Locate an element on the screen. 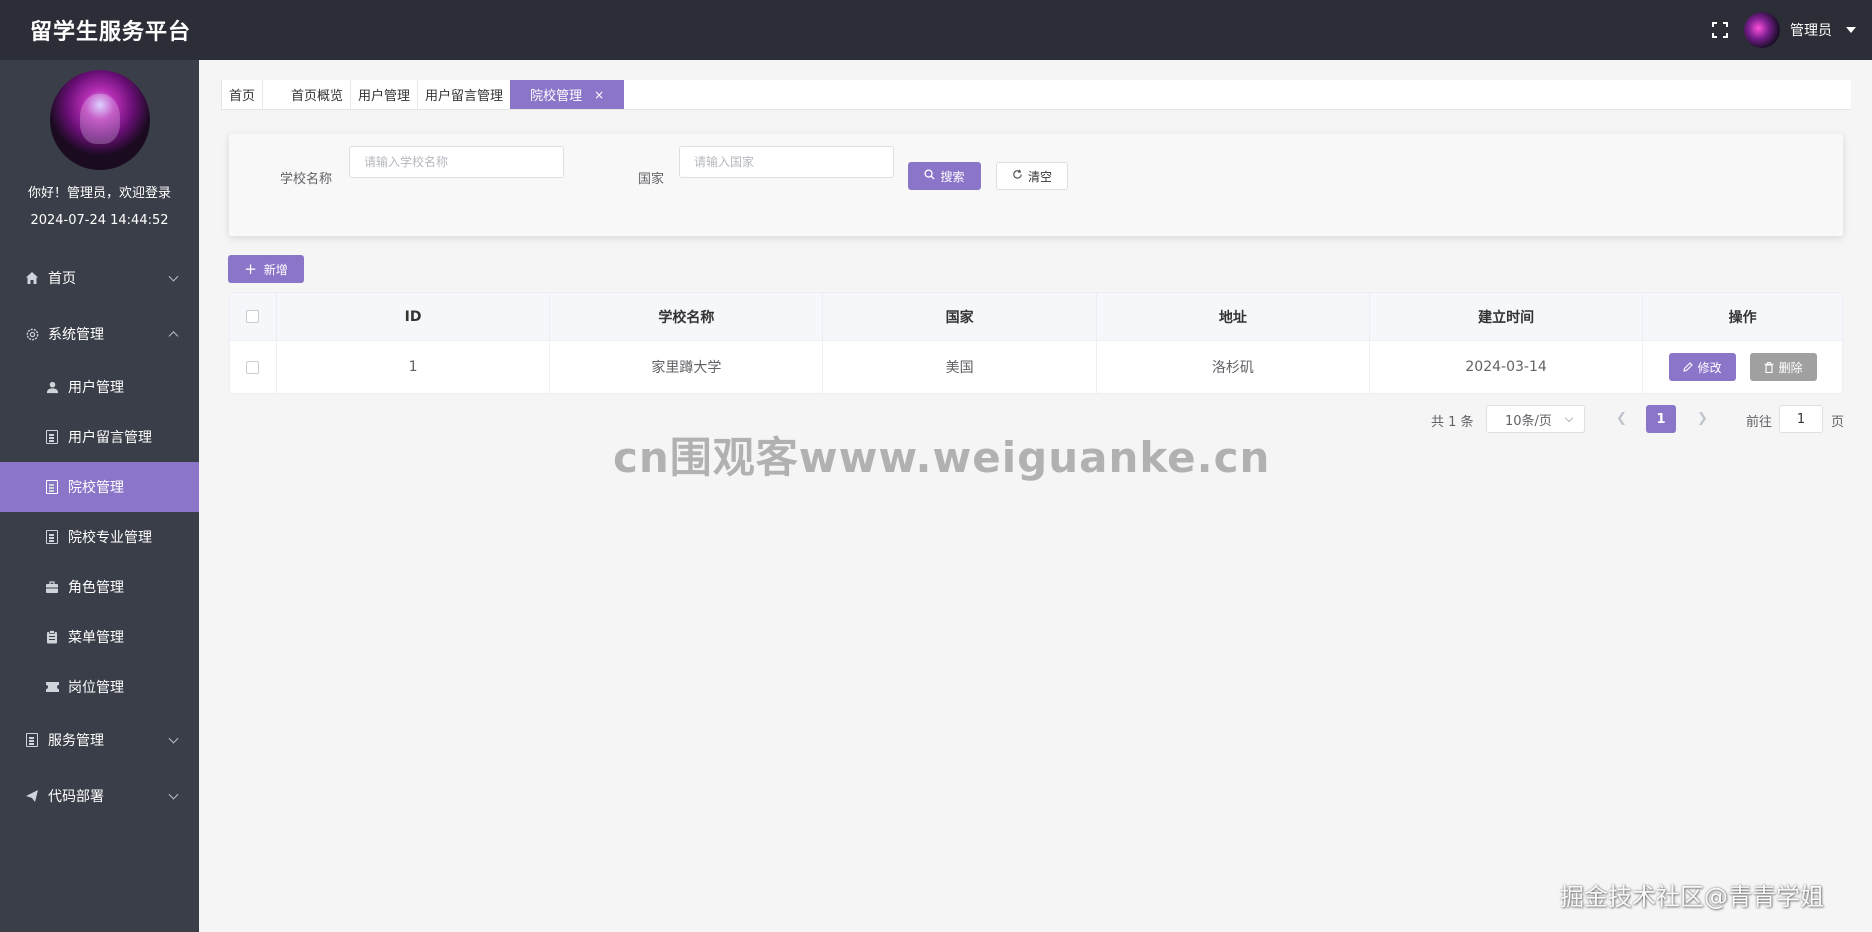 The image size is (1872, 932). edit-button-label: 修改 is located at coordinates (1709, 367).